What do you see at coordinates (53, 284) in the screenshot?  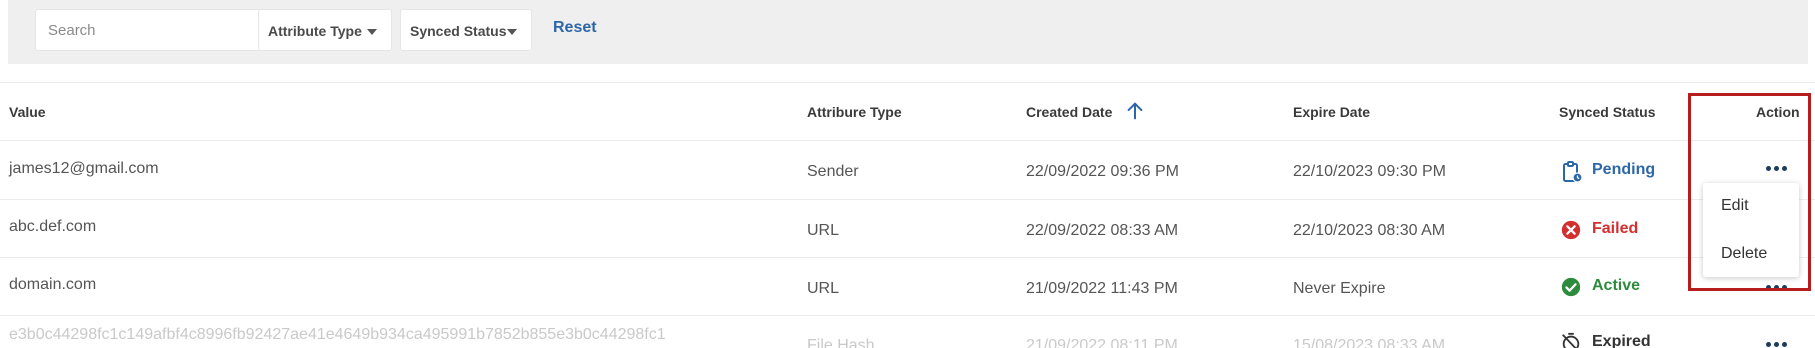 I see `cell-value: domain.com` at bounding box center [53, 284].